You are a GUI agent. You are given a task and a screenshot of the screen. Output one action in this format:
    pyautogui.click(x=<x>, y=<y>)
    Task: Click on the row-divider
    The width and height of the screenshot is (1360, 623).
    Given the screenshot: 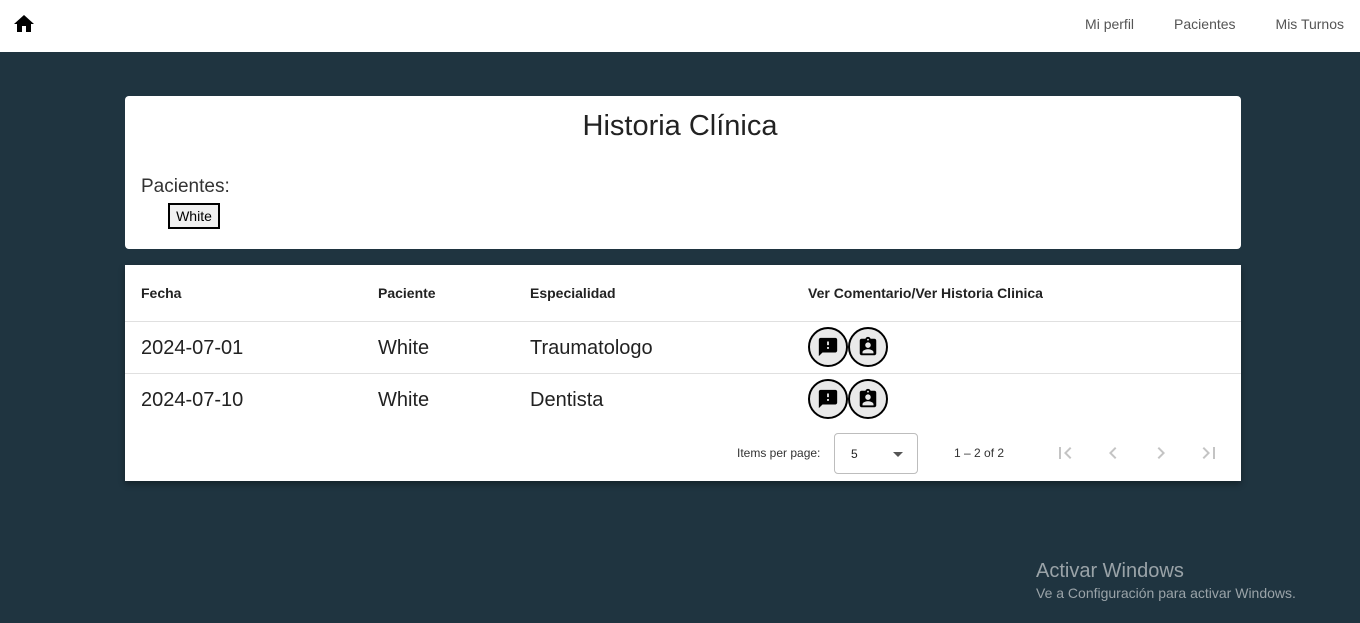 What is the action you would take?
    pyautogui.click(x=683, y=373)
    